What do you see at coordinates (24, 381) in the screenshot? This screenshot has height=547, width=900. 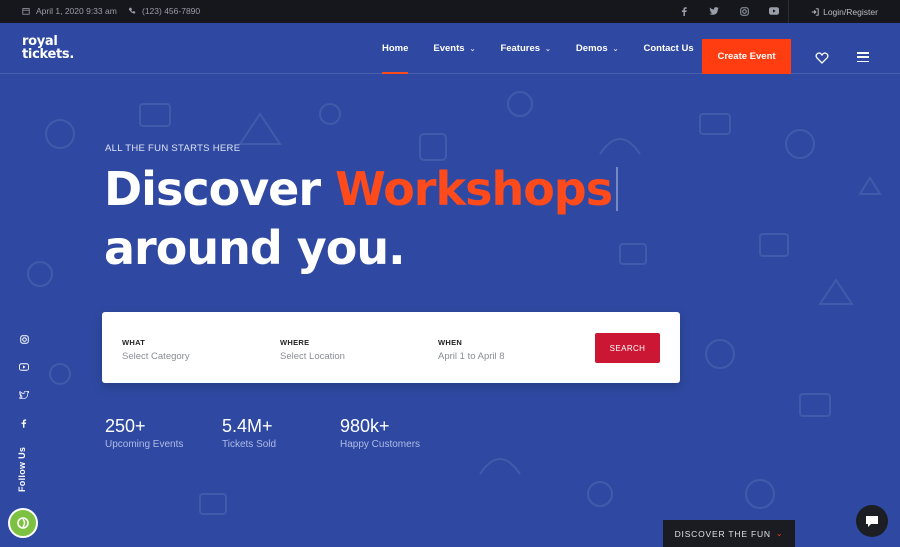 I see `follow-social-rail` at bounding box center [24, 381].